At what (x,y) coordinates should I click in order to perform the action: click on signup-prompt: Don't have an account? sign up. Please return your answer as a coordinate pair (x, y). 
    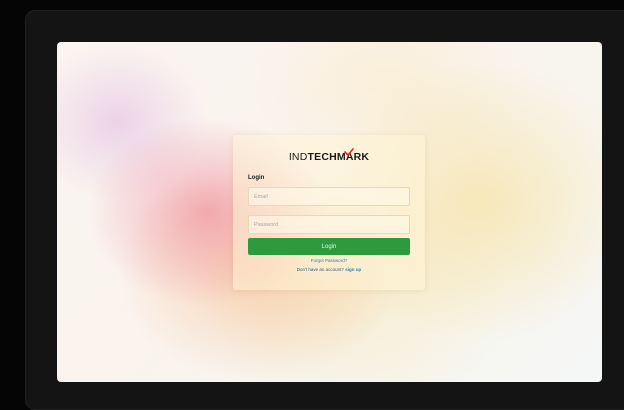
    Looking at the image, I should click on (329, 270).